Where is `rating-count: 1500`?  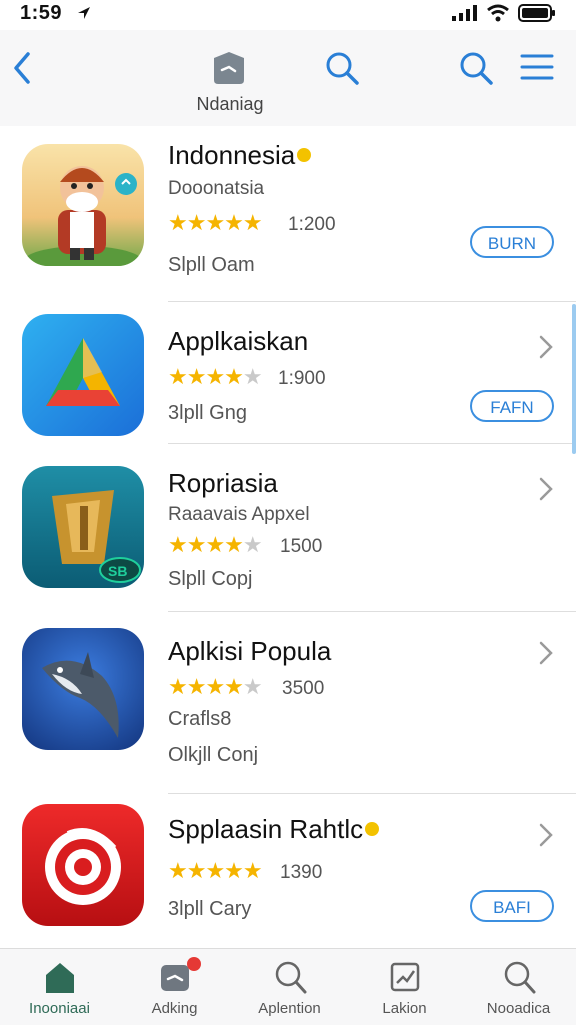
rating-count: 1500 is located at coordinates (301, 546).